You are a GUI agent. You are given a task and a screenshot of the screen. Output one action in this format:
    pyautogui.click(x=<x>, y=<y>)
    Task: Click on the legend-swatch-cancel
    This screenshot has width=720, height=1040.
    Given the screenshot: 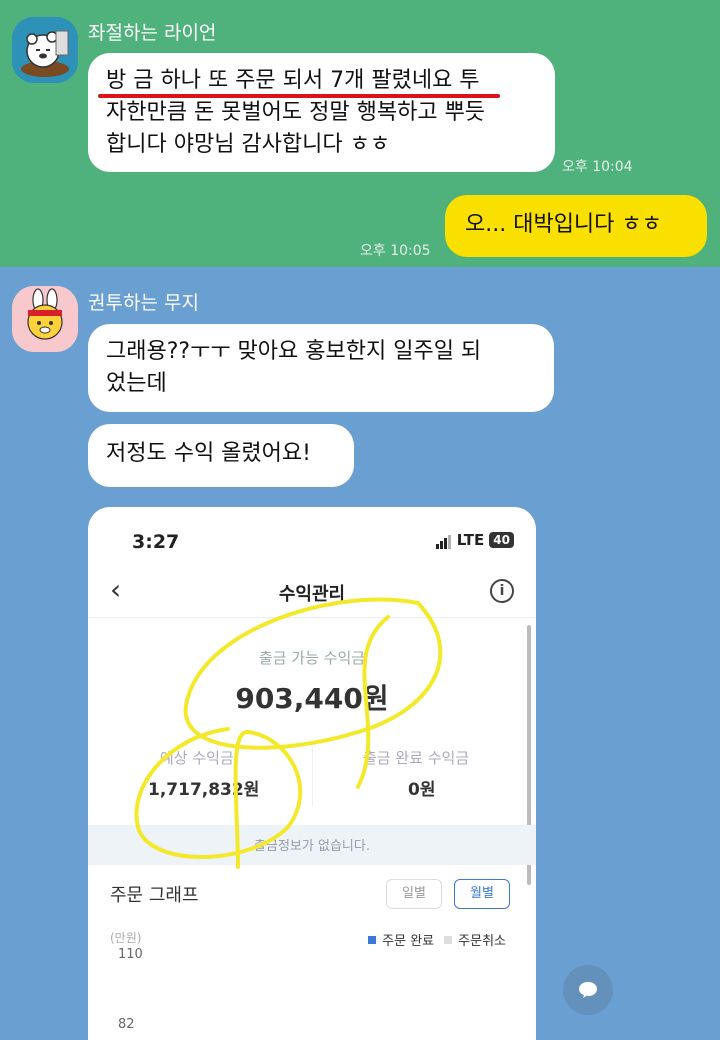 What is the action you would take?
    pyautogui.click(x=448, y=939)
    